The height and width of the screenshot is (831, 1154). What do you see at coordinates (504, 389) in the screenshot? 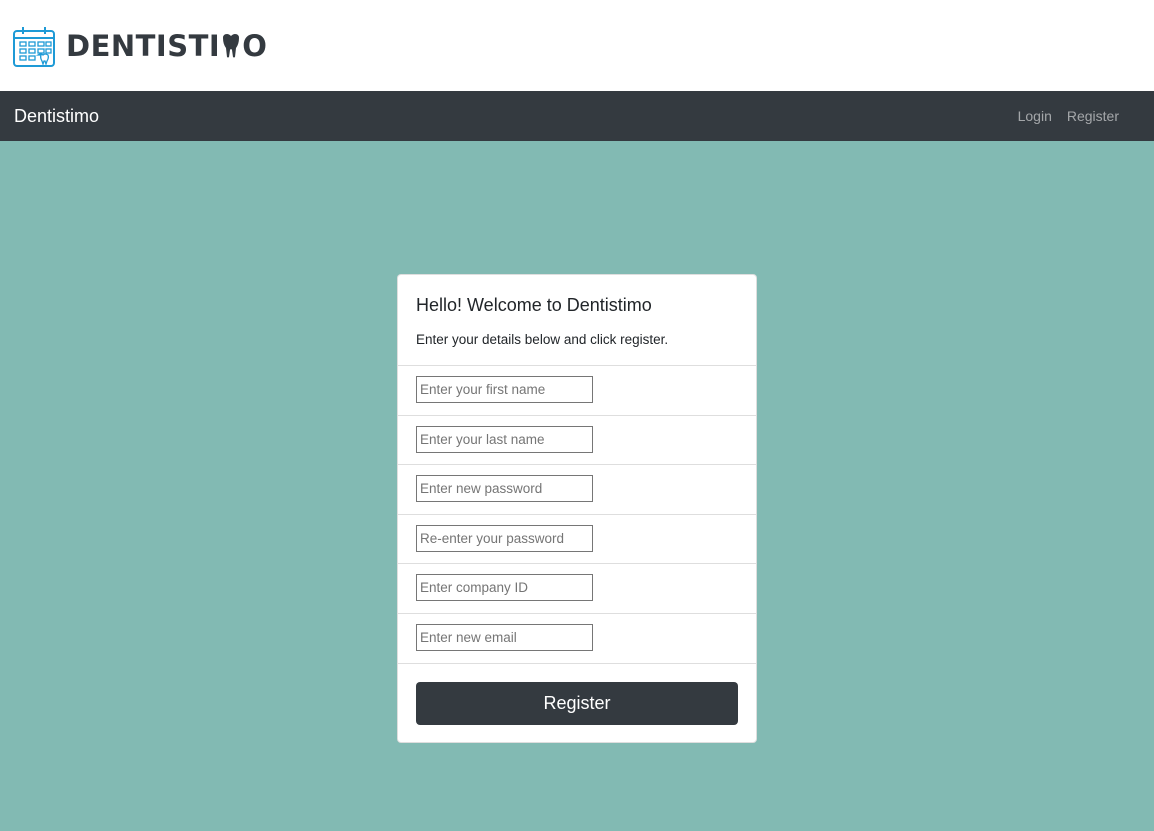
I see `first-name-field` at bounding box center [504, 389].